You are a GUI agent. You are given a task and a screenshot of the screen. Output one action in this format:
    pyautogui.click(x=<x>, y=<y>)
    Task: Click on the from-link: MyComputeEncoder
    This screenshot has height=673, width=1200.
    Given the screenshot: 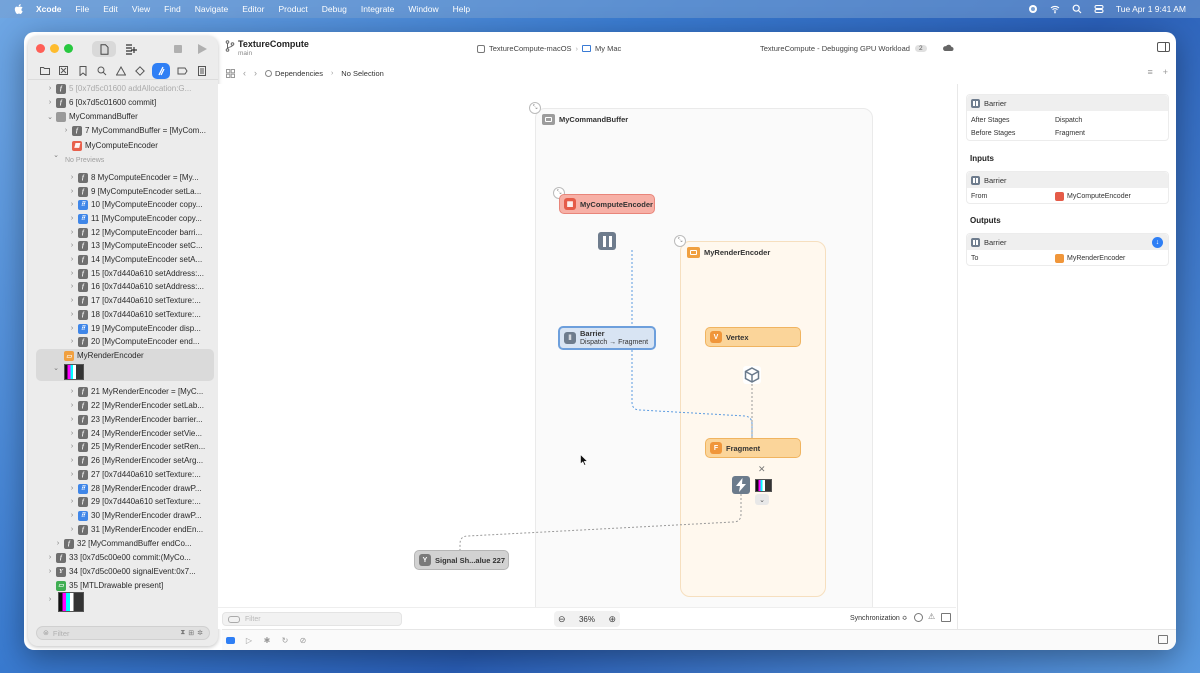 What is the action you would take?
    pyautogui.click(x=1093, y=196)
    